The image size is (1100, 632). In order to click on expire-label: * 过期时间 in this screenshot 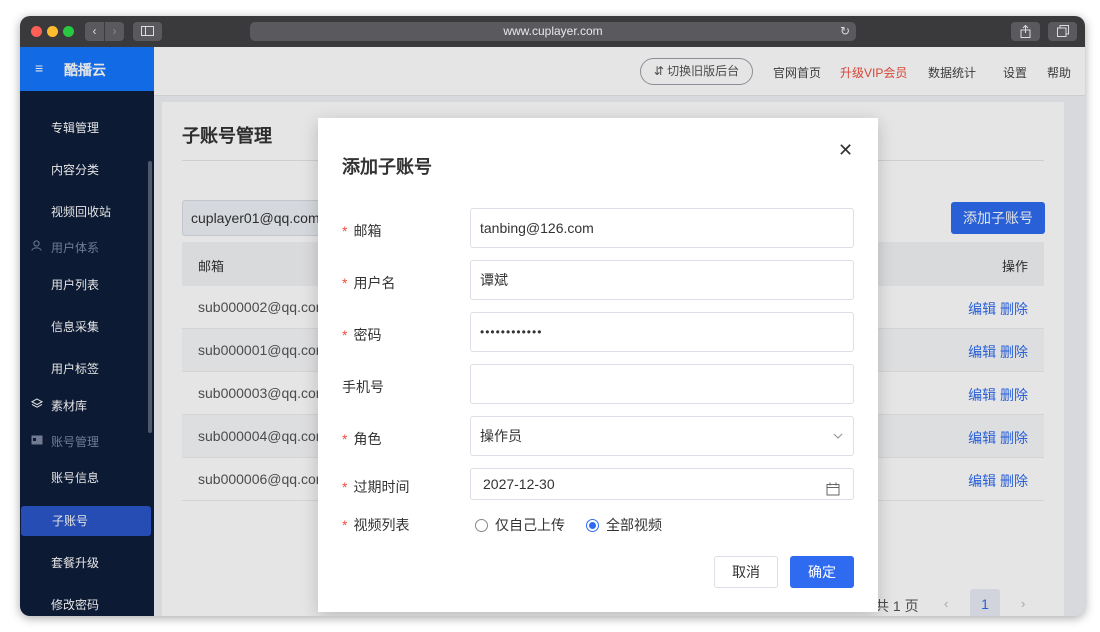, I will do `click(375, 487)`.